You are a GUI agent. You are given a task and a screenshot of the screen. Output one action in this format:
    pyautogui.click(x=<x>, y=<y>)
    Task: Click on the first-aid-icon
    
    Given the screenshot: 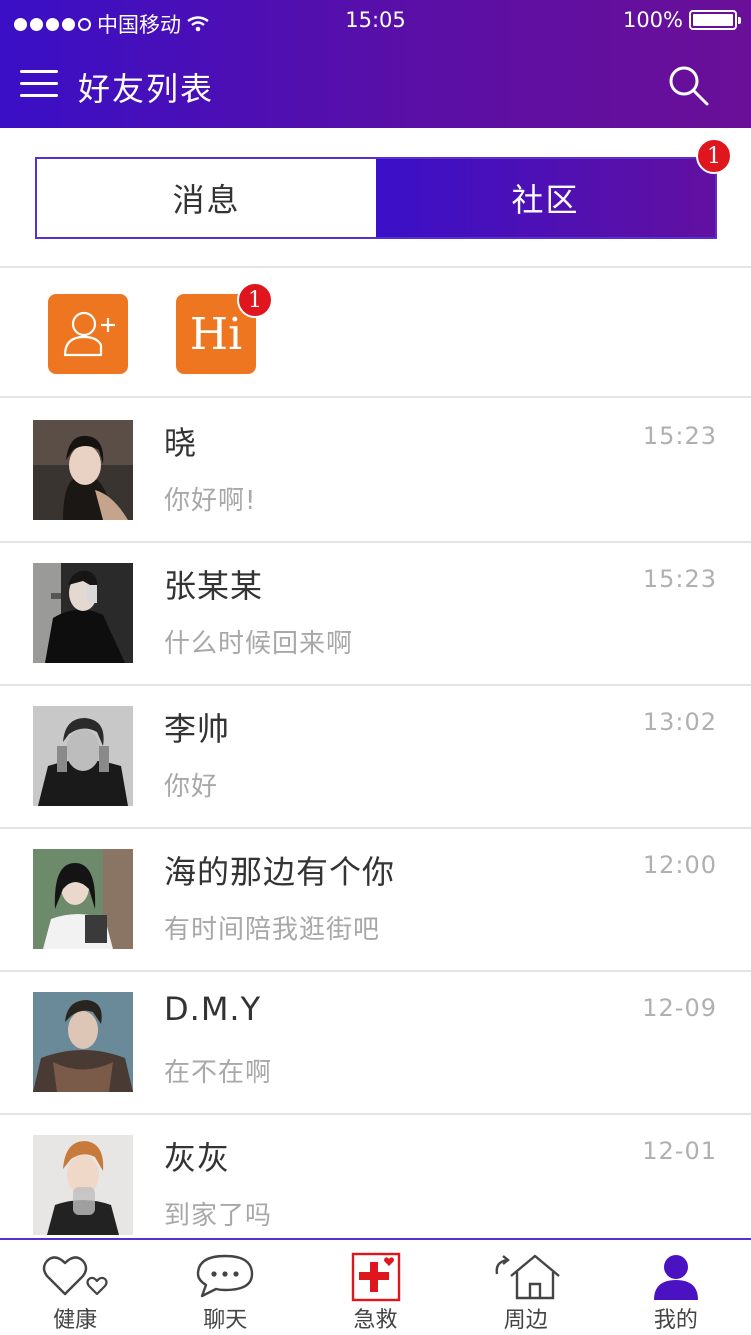 What is the action you would take?
    pyautogui.click(x=375, y=1277)
    